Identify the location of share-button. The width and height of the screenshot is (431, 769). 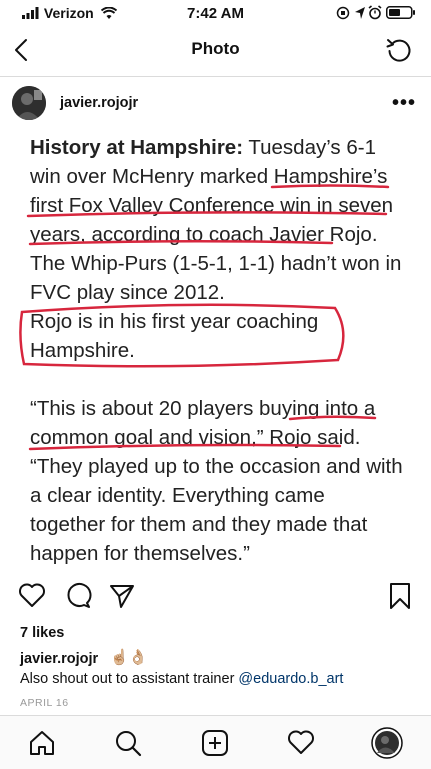
(122, 598).